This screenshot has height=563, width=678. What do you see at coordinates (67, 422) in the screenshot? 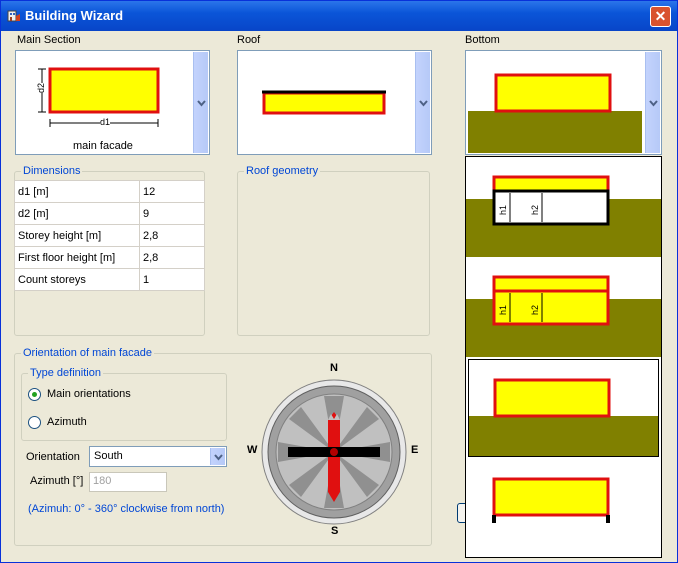
I see `azimuth-radio-label: Azimuth` at bounding box center [67, 422].